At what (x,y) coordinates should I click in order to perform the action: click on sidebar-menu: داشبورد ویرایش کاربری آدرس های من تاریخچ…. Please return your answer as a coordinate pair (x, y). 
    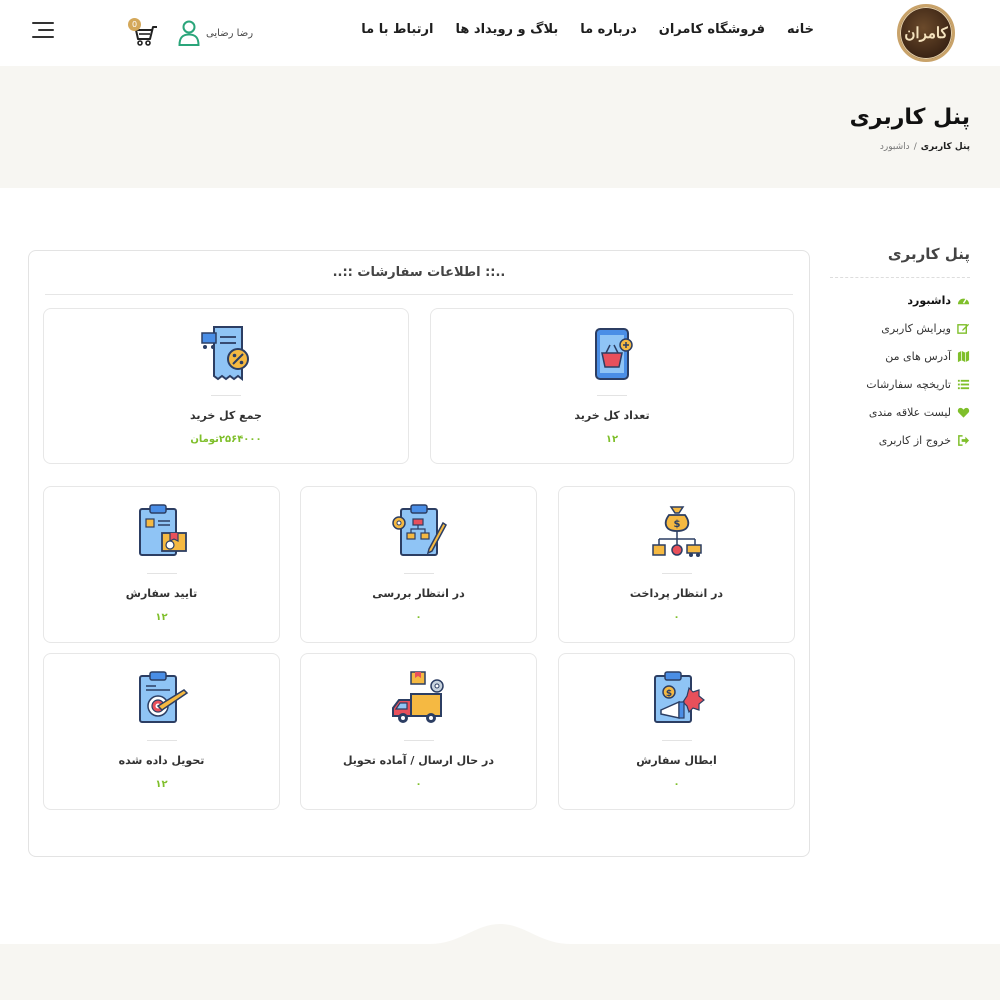
    Looking at the image, I should click on (900, 370).